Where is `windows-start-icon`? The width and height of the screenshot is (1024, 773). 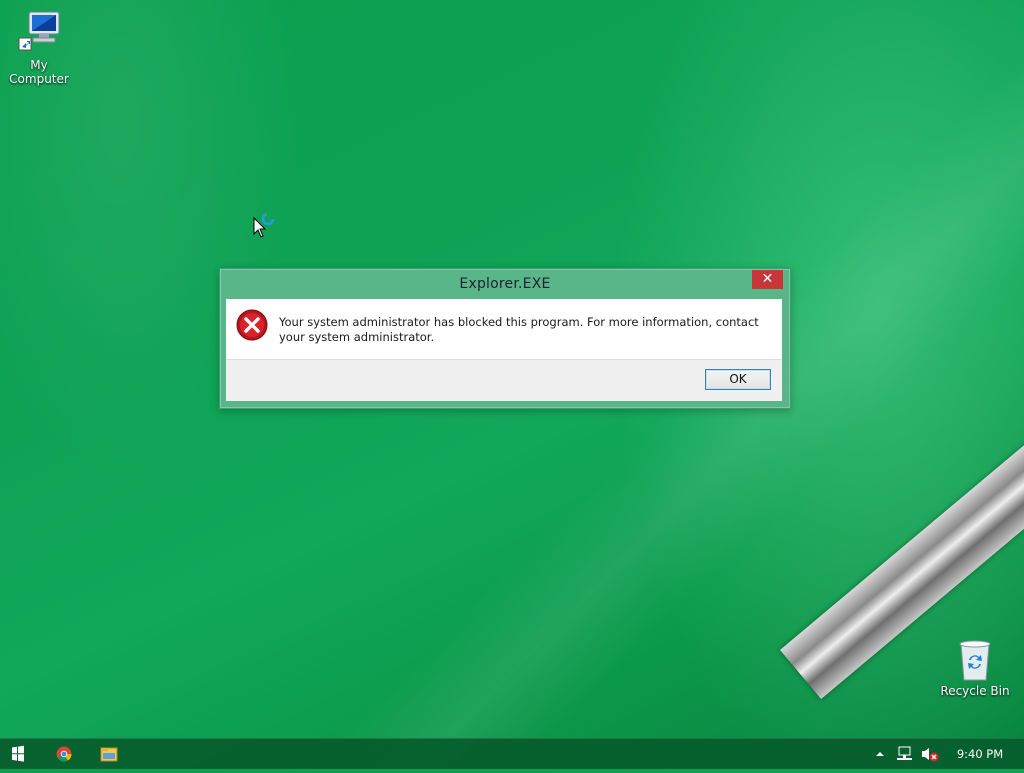
windows-start-icon is located at coordinates (18, 753).